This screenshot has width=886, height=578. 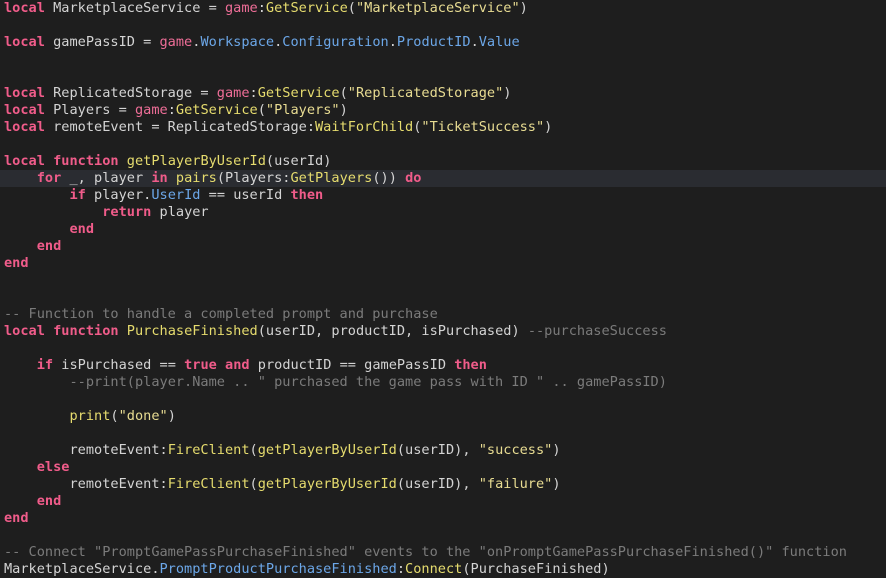 I want to click on code-token: (Players:, so click(x=253, y=178).